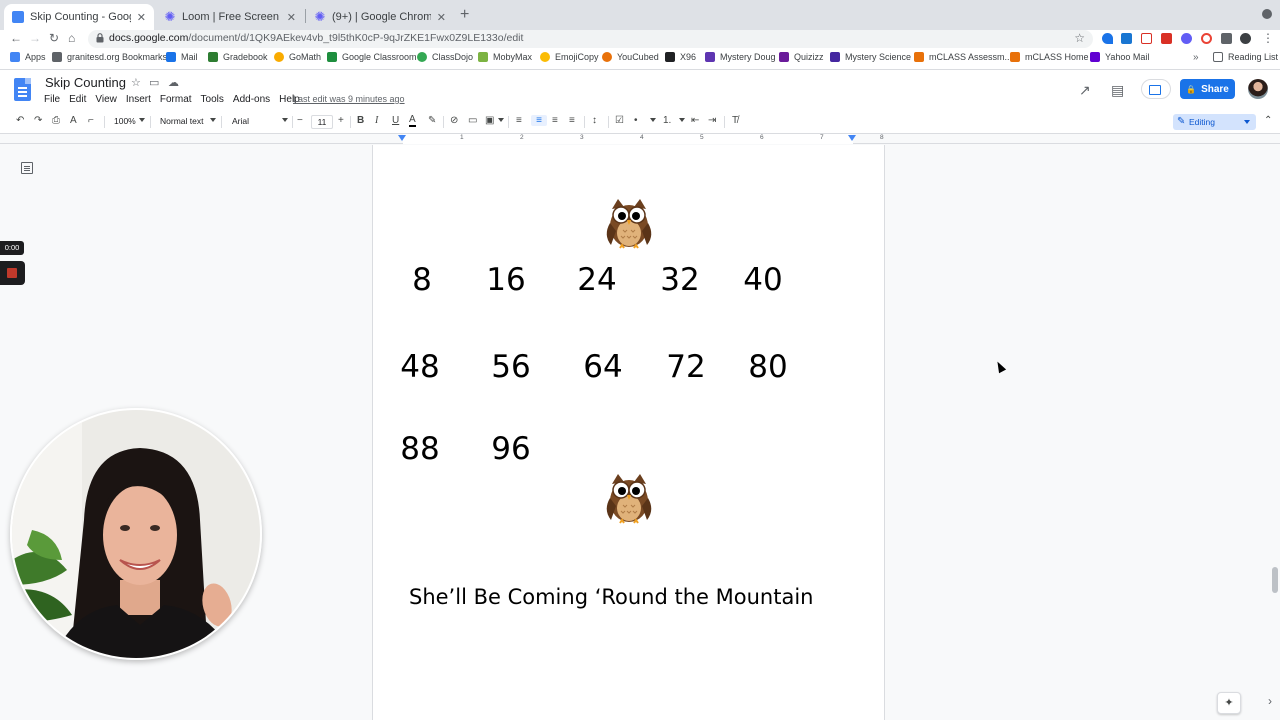 This screenshot has height=720, width=1280. I want to click on right-indent-marker, so click(852, 138).